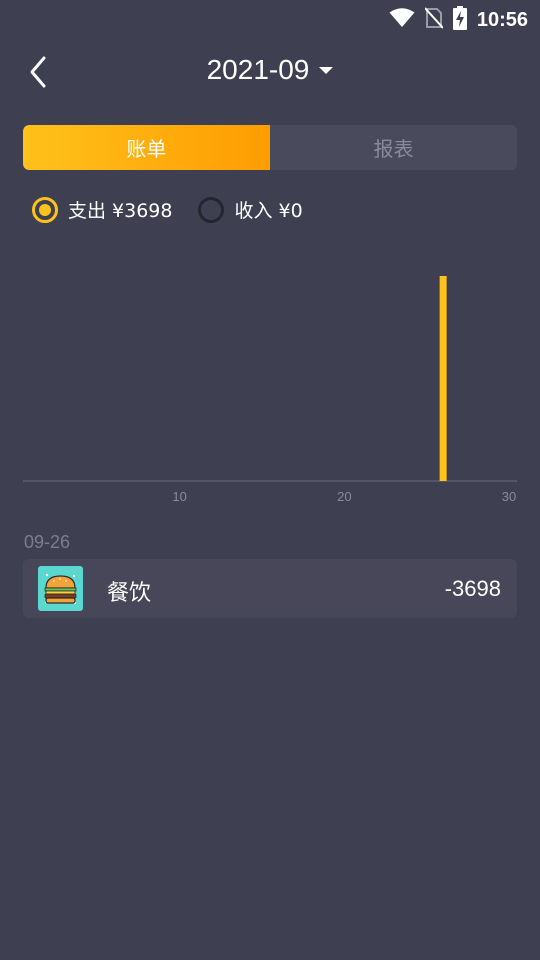 Image resolution: width=540 pixels, height=960 pixels. What do you see at coordinates (509, 496) in the screenshot?
I see `x-tick-label: 30` at bounding box center [509, 496].